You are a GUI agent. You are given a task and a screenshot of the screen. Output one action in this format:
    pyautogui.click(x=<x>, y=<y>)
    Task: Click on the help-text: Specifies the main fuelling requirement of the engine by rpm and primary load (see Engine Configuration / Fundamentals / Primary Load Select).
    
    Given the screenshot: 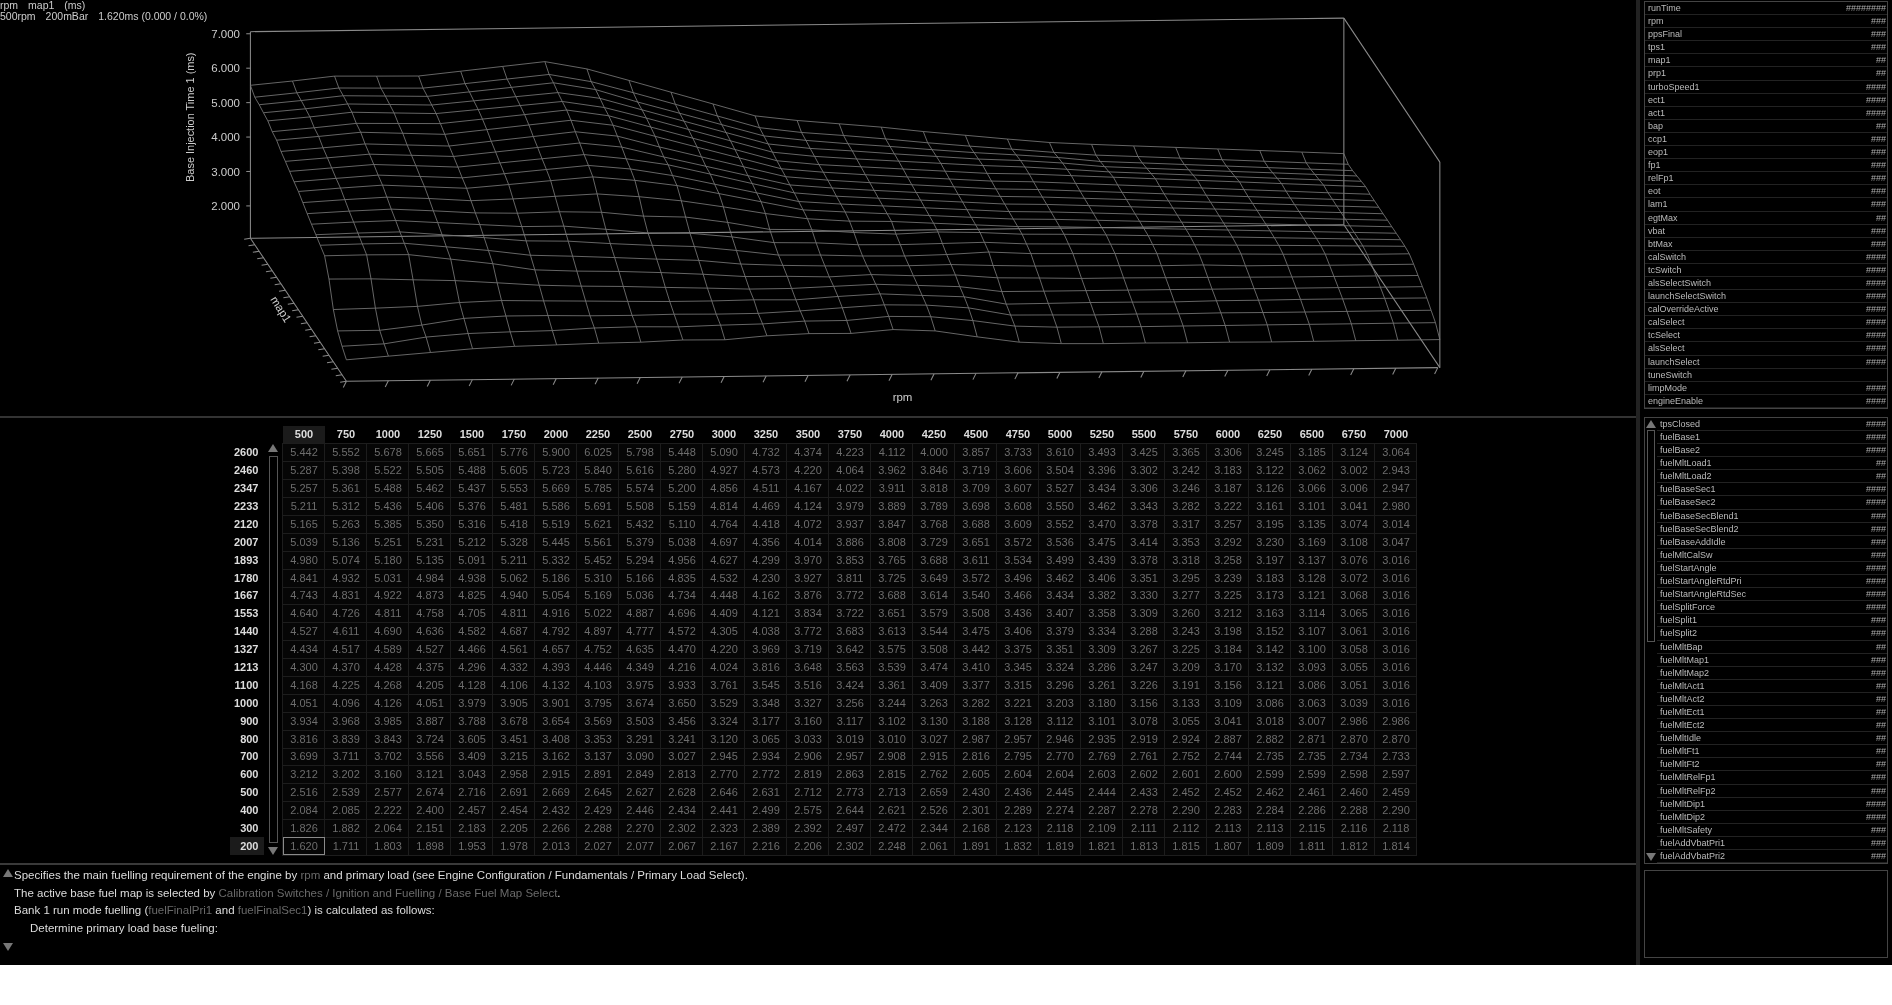 What is the action you would take?
    pyautogui.click(x=381, y=875)
    